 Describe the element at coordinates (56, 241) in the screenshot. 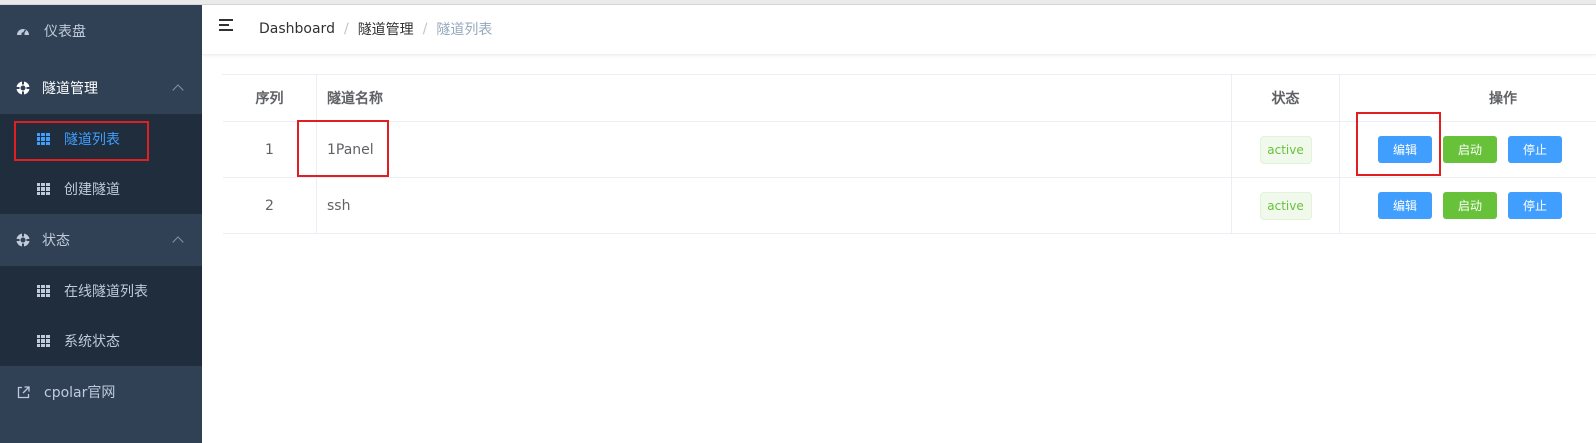

I see `sidebar-item-label: 状态` at that location.